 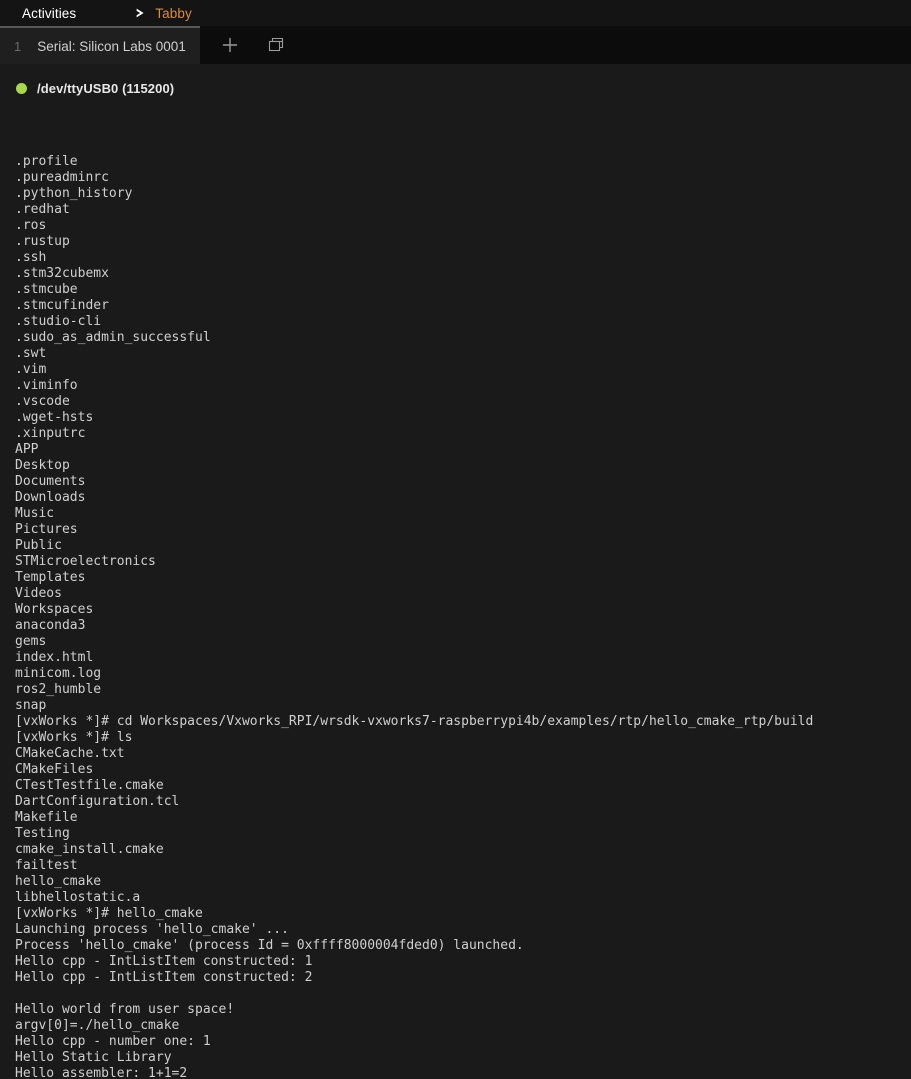 I want to click on terminal-line: Pictures, so click(x=46, y=529).